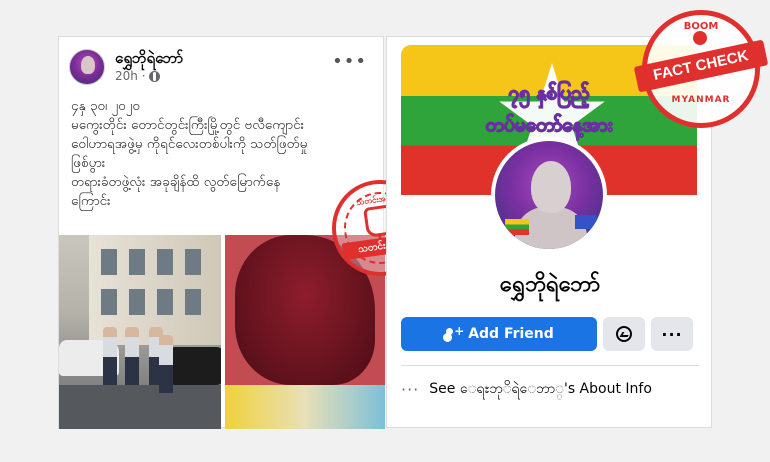  I want to click on badge-ribbon: FACT CHECK, so click(701, 66).